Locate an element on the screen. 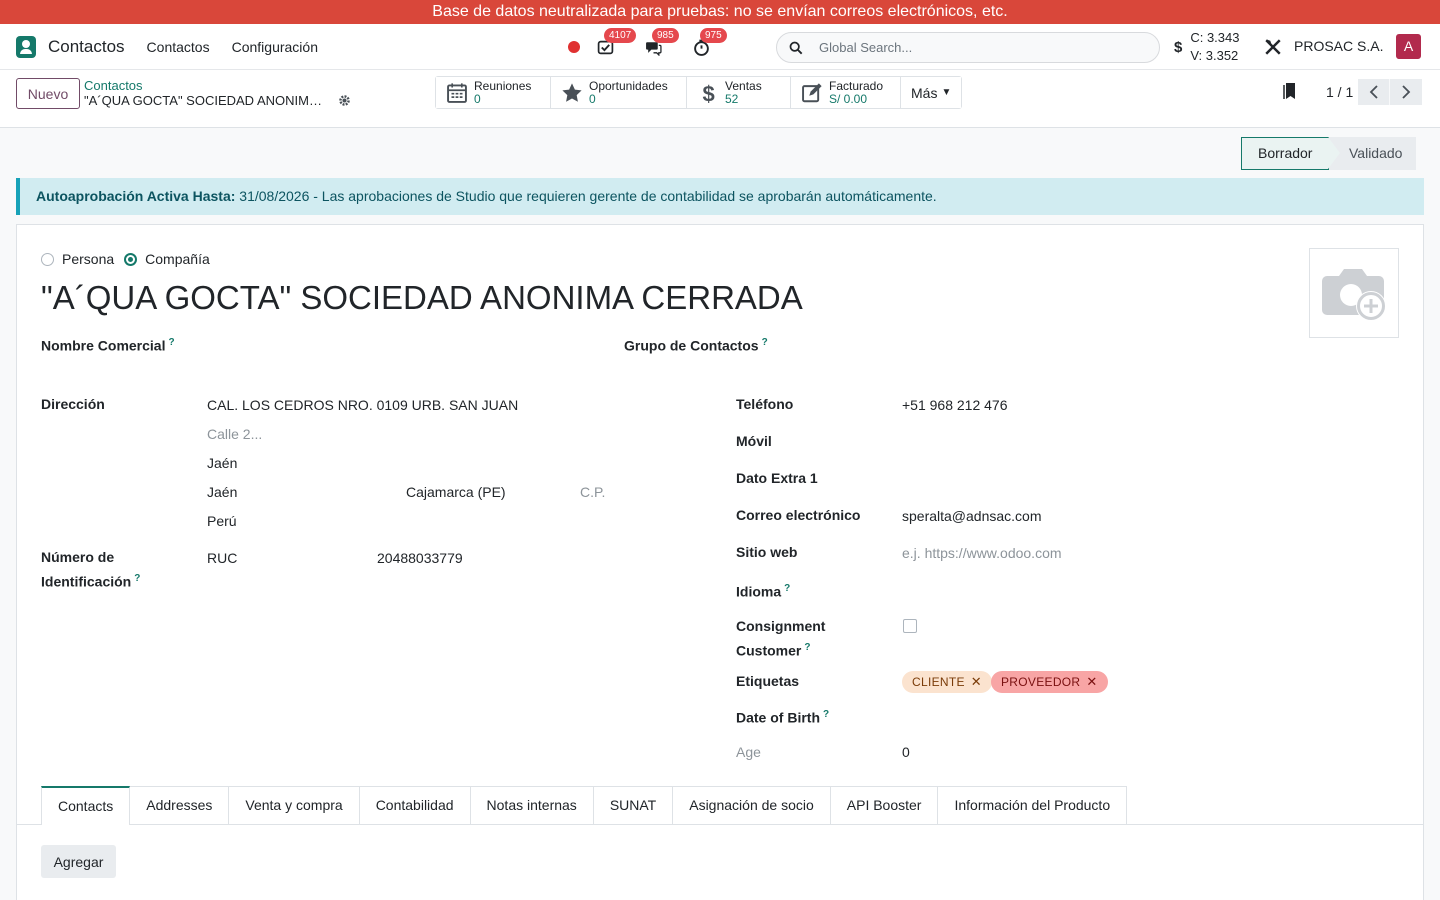 Image resolution: width=1440 pixels, height=900 pixels. star-icon is located at coordinates (572, 92).